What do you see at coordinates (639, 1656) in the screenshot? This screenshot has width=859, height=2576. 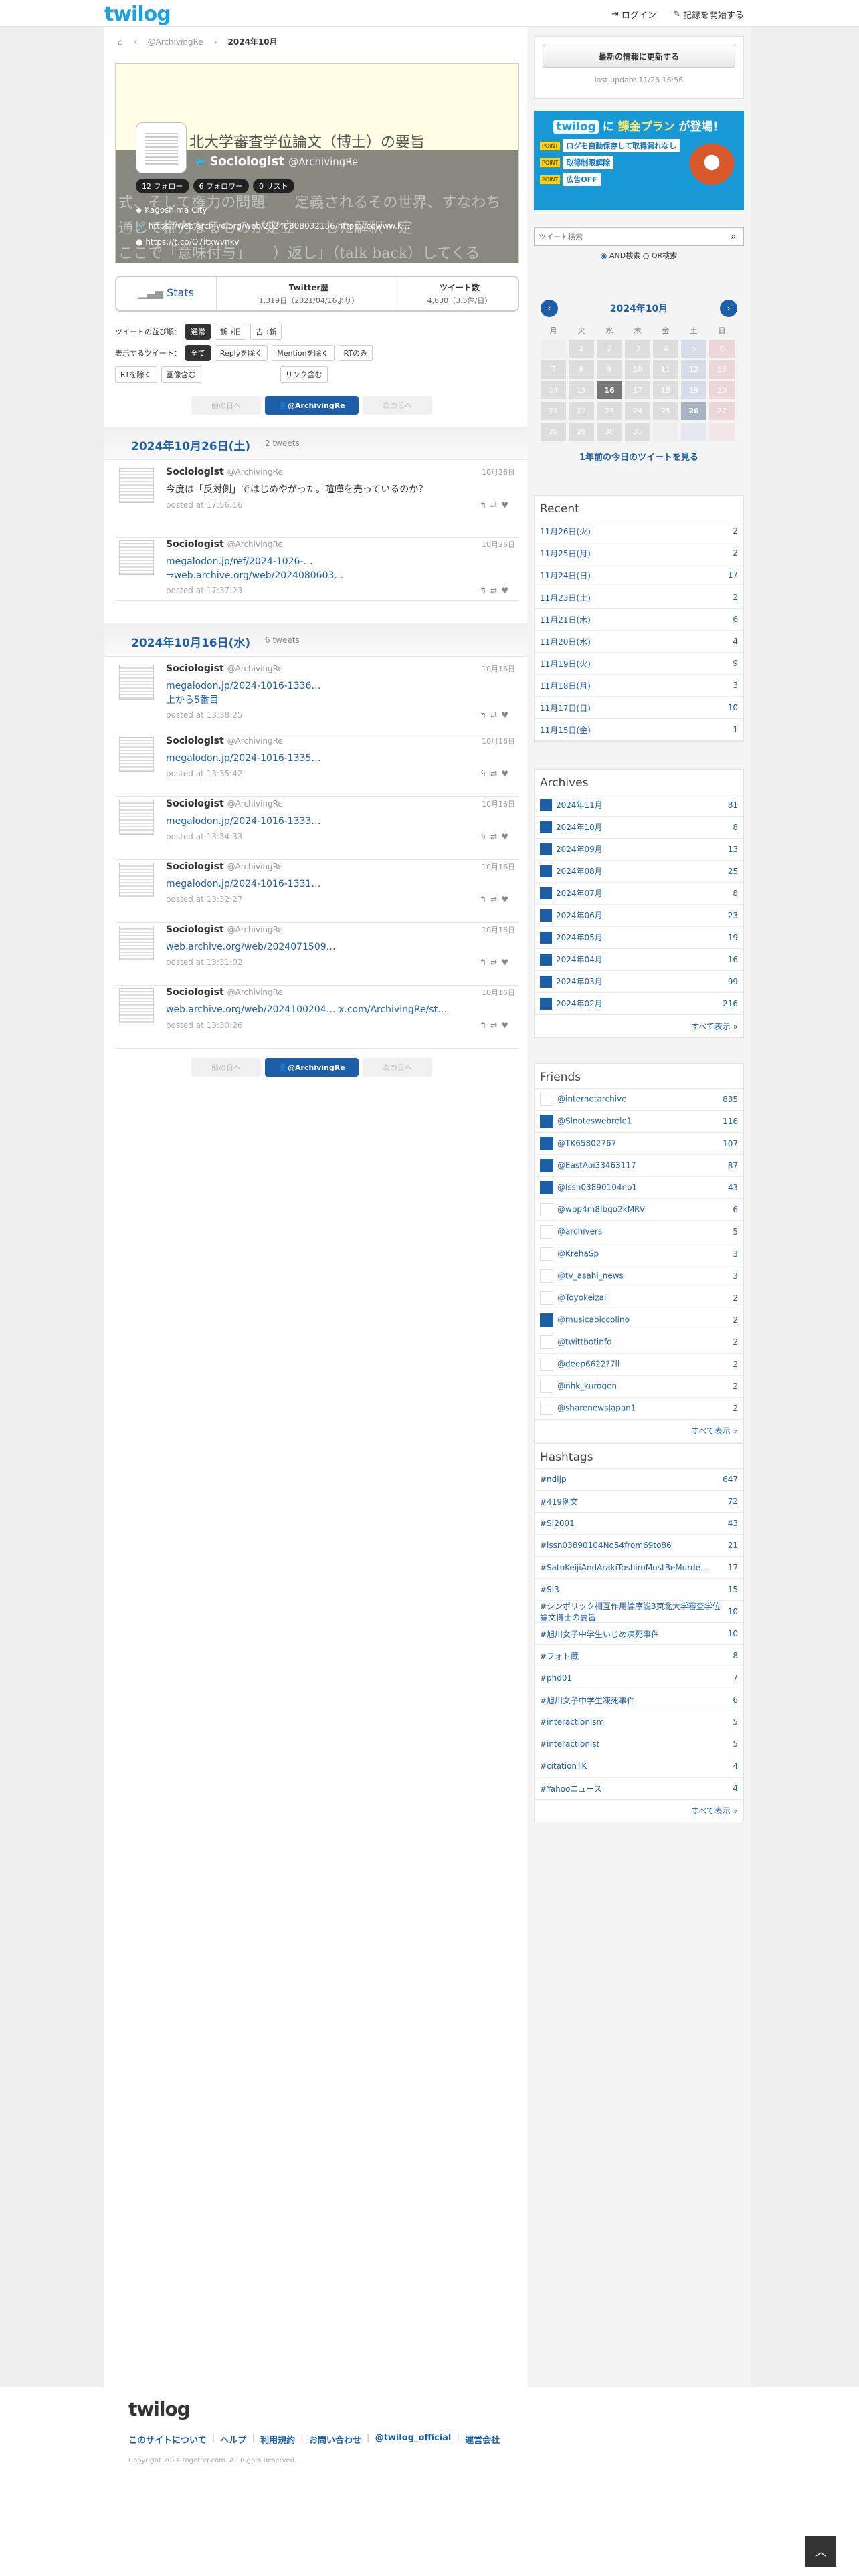 I see `hashtag-item: #フォト蔵 8` at bounding box center [639, 1656].